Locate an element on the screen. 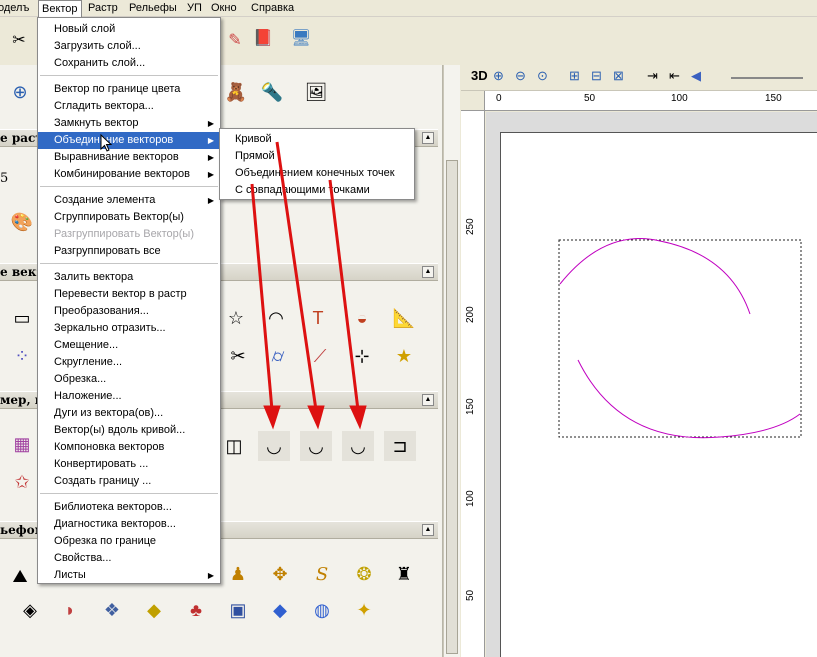 Image resolution: width=817 pixels, height=657 pixels. selection-box is located at coordinates (680, 338).